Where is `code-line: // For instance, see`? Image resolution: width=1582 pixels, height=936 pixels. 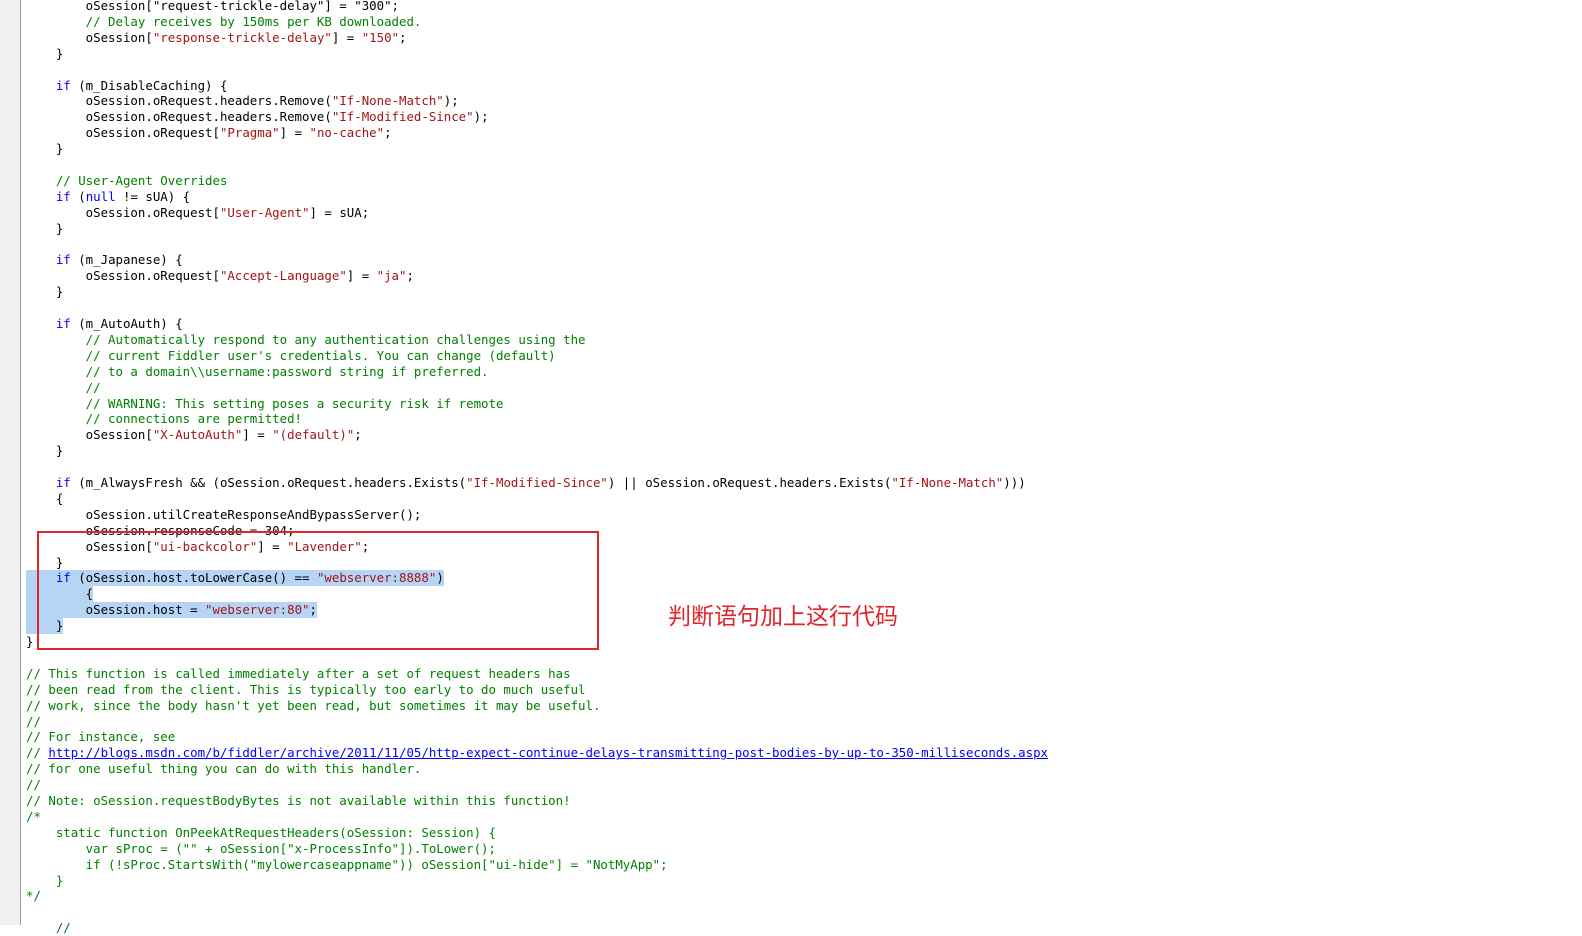 code-line: // For instance, see is located at coordinates (100, 737).